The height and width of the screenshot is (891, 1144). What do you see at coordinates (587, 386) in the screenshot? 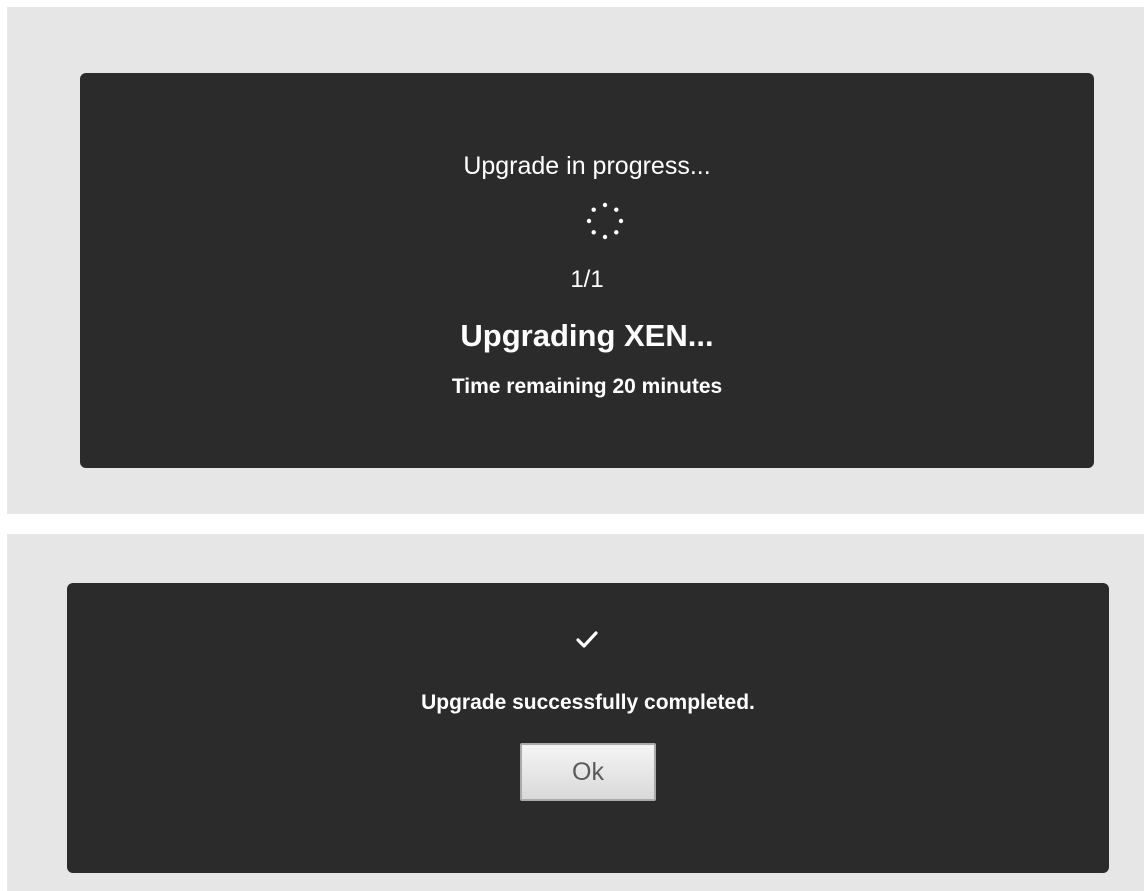
I see `time-remaining-text: Time remaining 20 minutes` at bounding box center [587, 386].